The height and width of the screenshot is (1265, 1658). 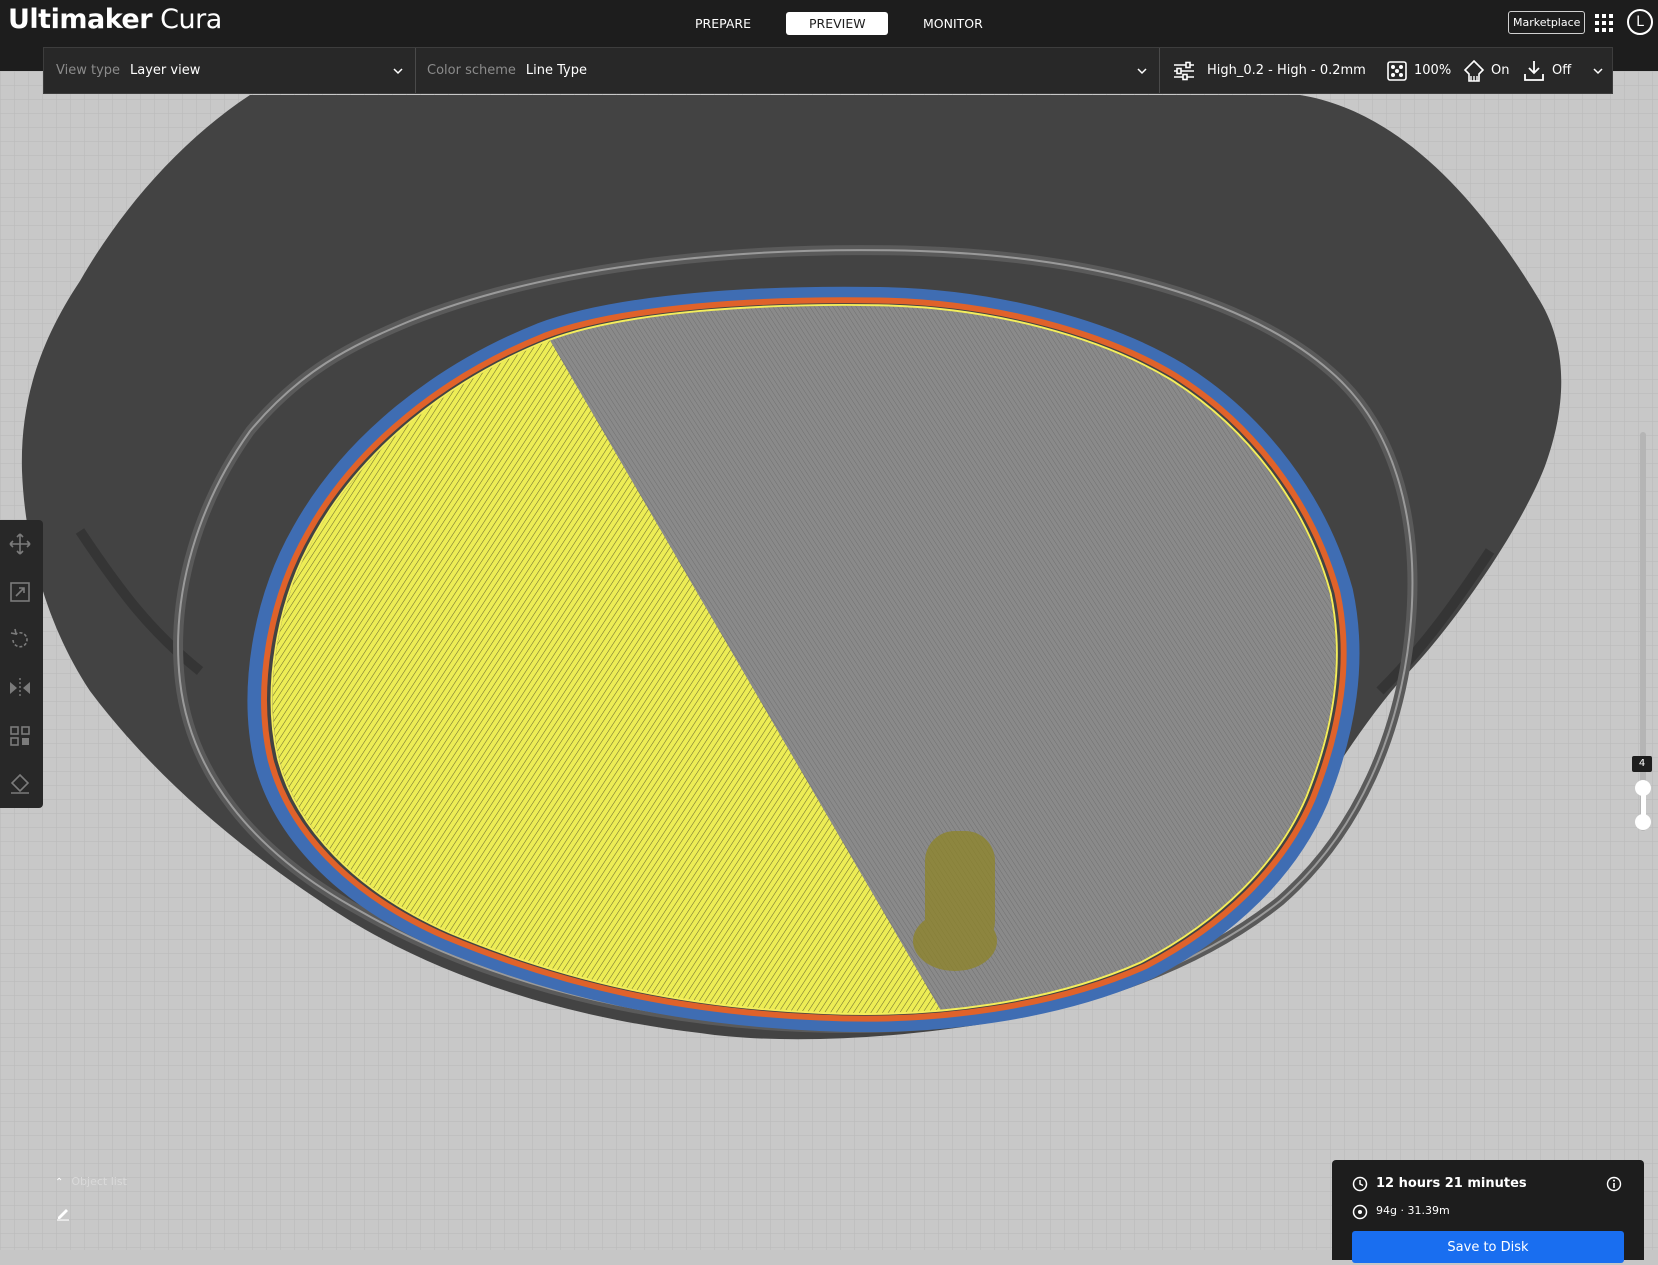 What do you see at coordinates (1604, 23) in the screenshot?
I see `apps-grid-icon` at bounding box center [1604, 23].